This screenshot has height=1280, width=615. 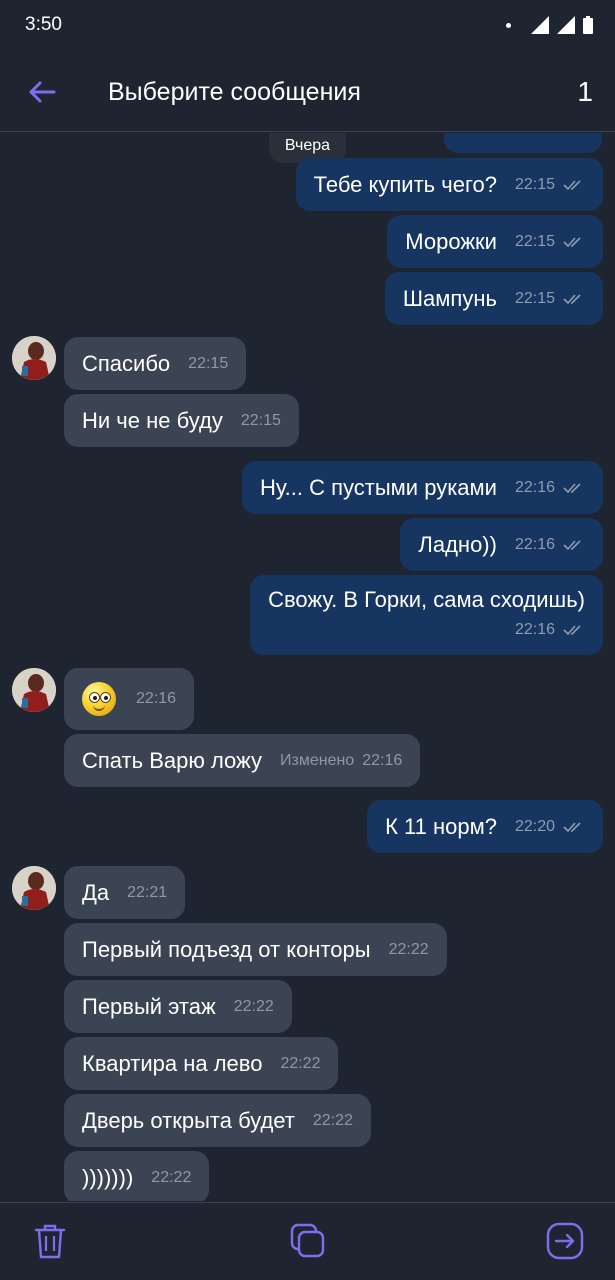 What do you see at coordinates (96, 892) in the screenshot?
I see `message-text: Да` at bounding box center [96, 892].